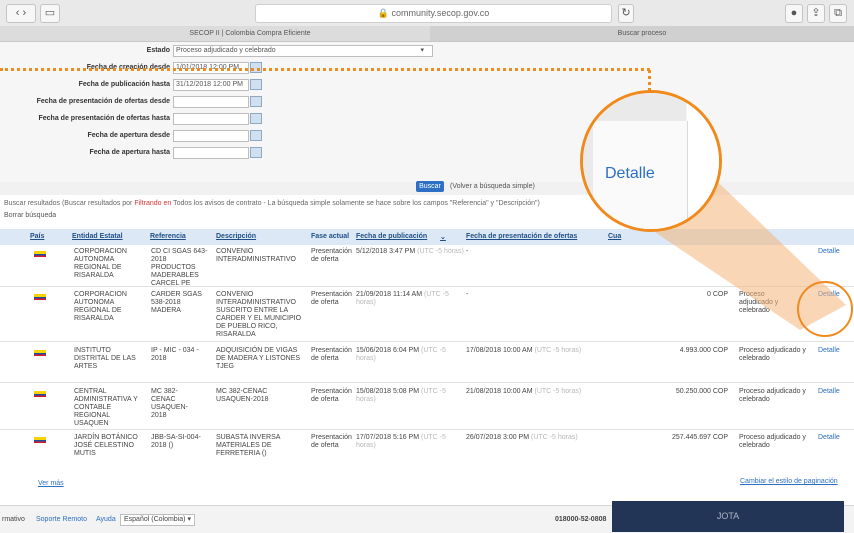 The image size is (854, 533). Describe the element at coordinates (61, 520) in the screenshot. I see `footer-link-soporte: Soporte Remoto` at that location.